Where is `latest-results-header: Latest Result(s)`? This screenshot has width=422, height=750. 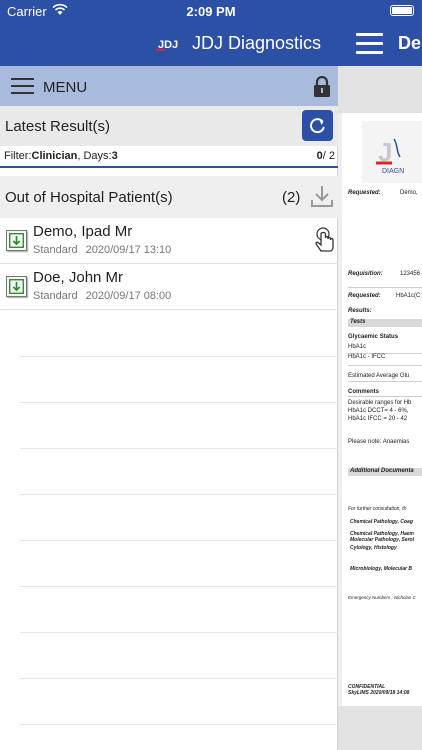 latest-results-header: Latest Result(s) is located at coordinates (169, 126).